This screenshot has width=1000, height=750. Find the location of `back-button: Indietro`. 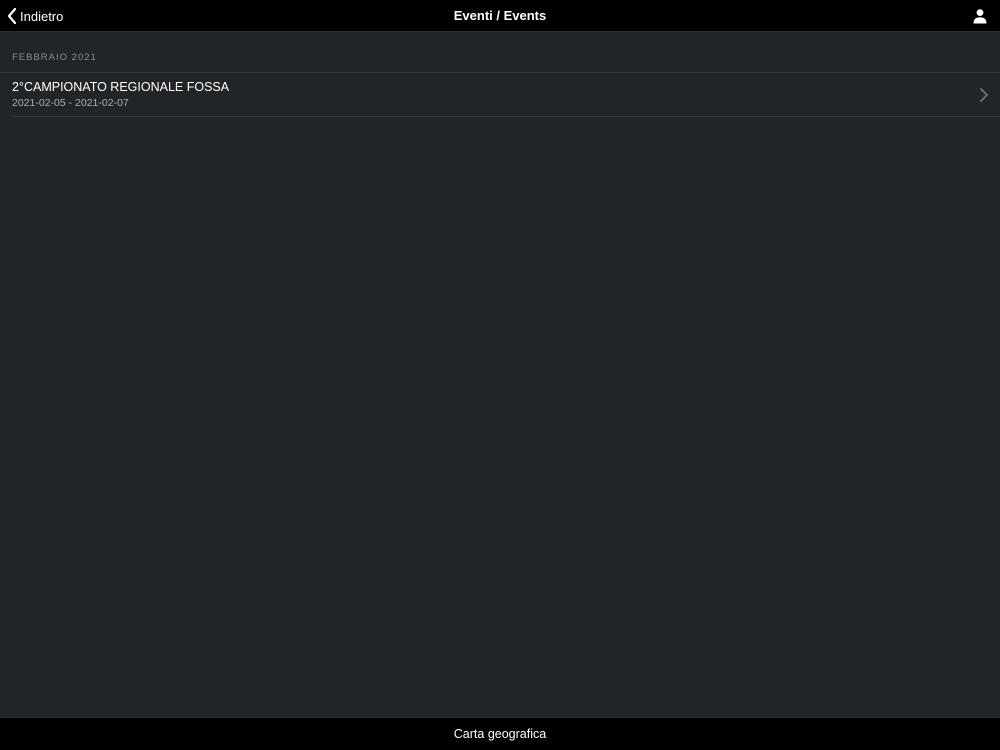

back-button: Indietro is located at coordinates (34, 16).